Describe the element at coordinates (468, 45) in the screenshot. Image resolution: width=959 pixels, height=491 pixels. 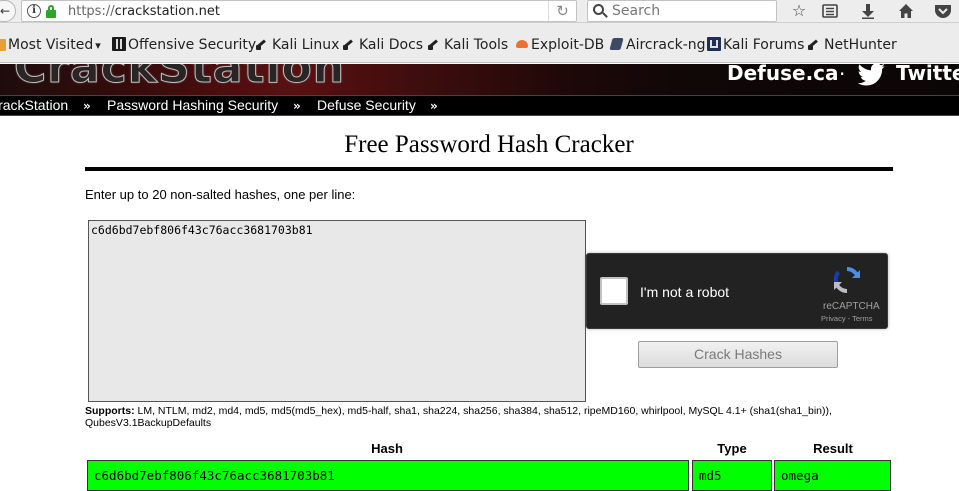
I see `bookmark-kali-tools: Kali Tools` at that location.